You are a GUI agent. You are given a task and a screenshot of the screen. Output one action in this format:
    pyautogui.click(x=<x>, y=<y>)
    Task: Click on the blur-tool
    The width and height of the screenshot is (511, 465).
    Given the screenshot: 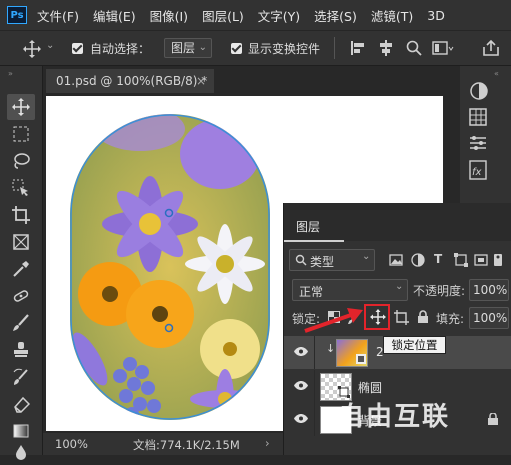 What is the action you would take?
    pyautogui.click(x=21, y=452)
    